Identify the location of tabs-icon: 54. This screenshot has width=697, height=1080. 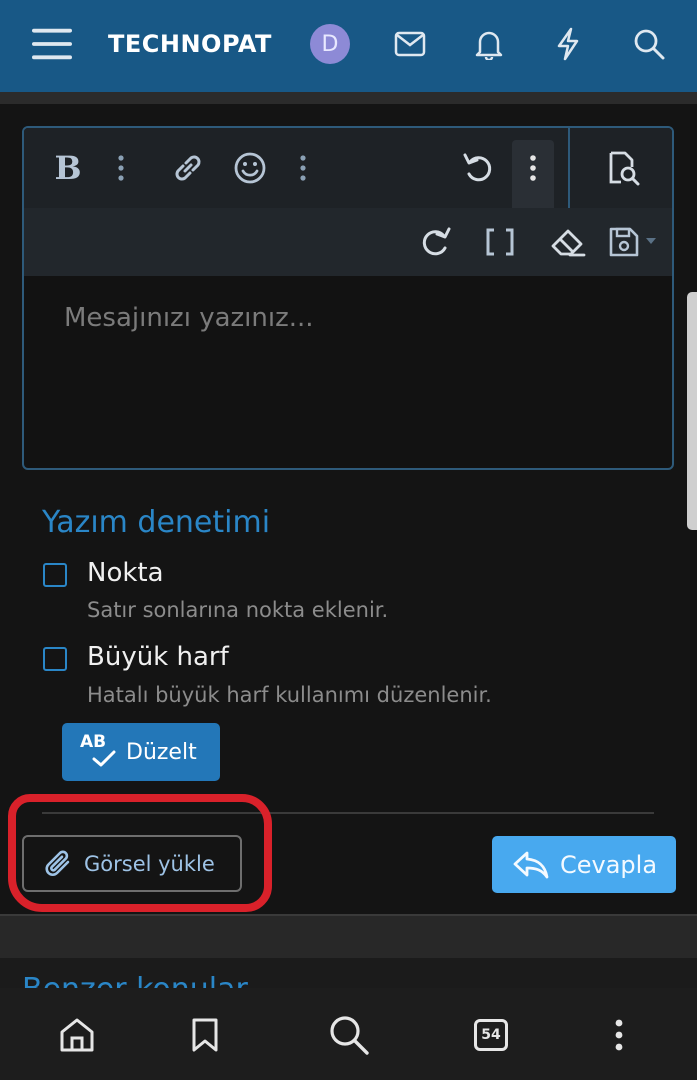
(491, 1035).